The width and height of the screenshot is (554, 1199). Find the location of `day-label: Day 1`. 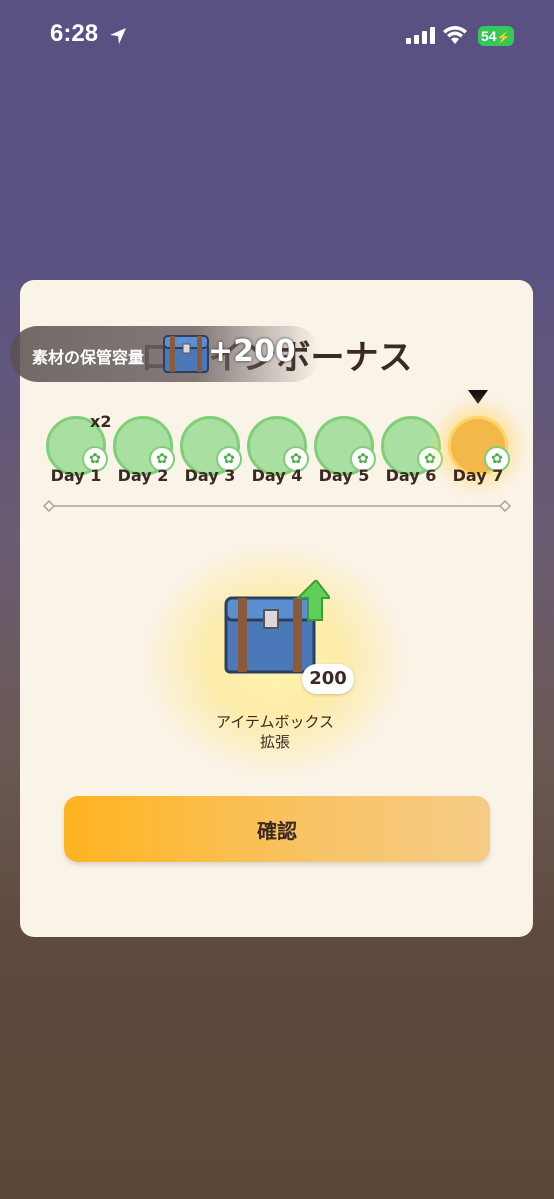

day-label: Day 1 is located at coordinates (76, 475).